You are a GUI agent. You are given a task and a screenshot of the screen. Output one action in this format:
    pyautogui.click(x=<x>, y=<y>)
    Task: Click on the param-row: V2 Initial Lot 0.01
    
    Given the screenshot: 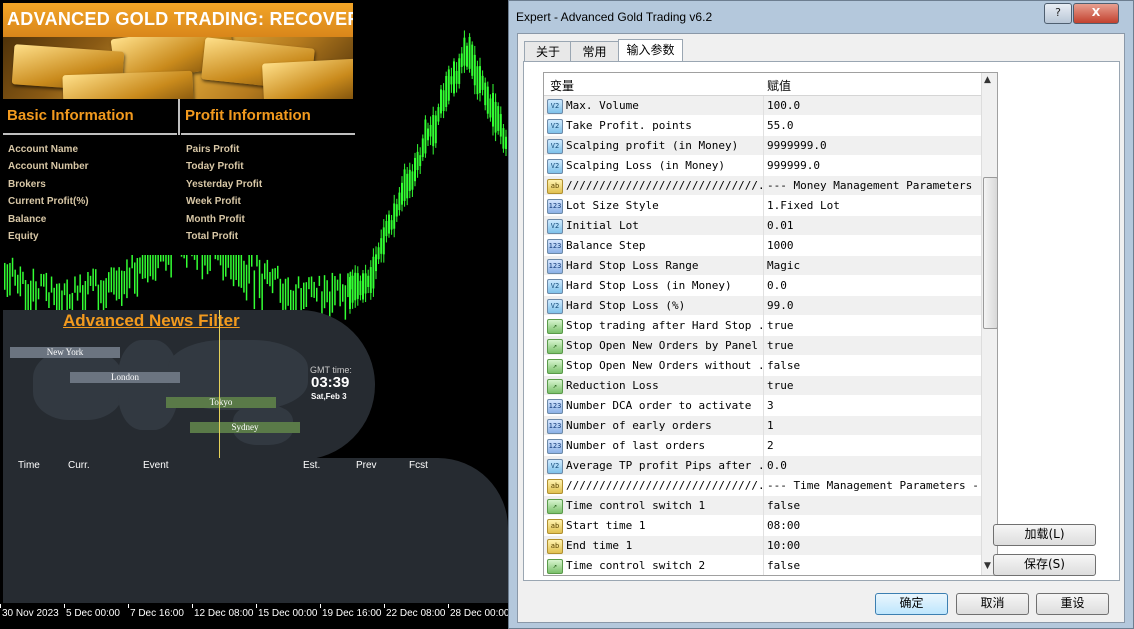 What is the action you would take?
    pyautogui.click(x=762, y=226)
    